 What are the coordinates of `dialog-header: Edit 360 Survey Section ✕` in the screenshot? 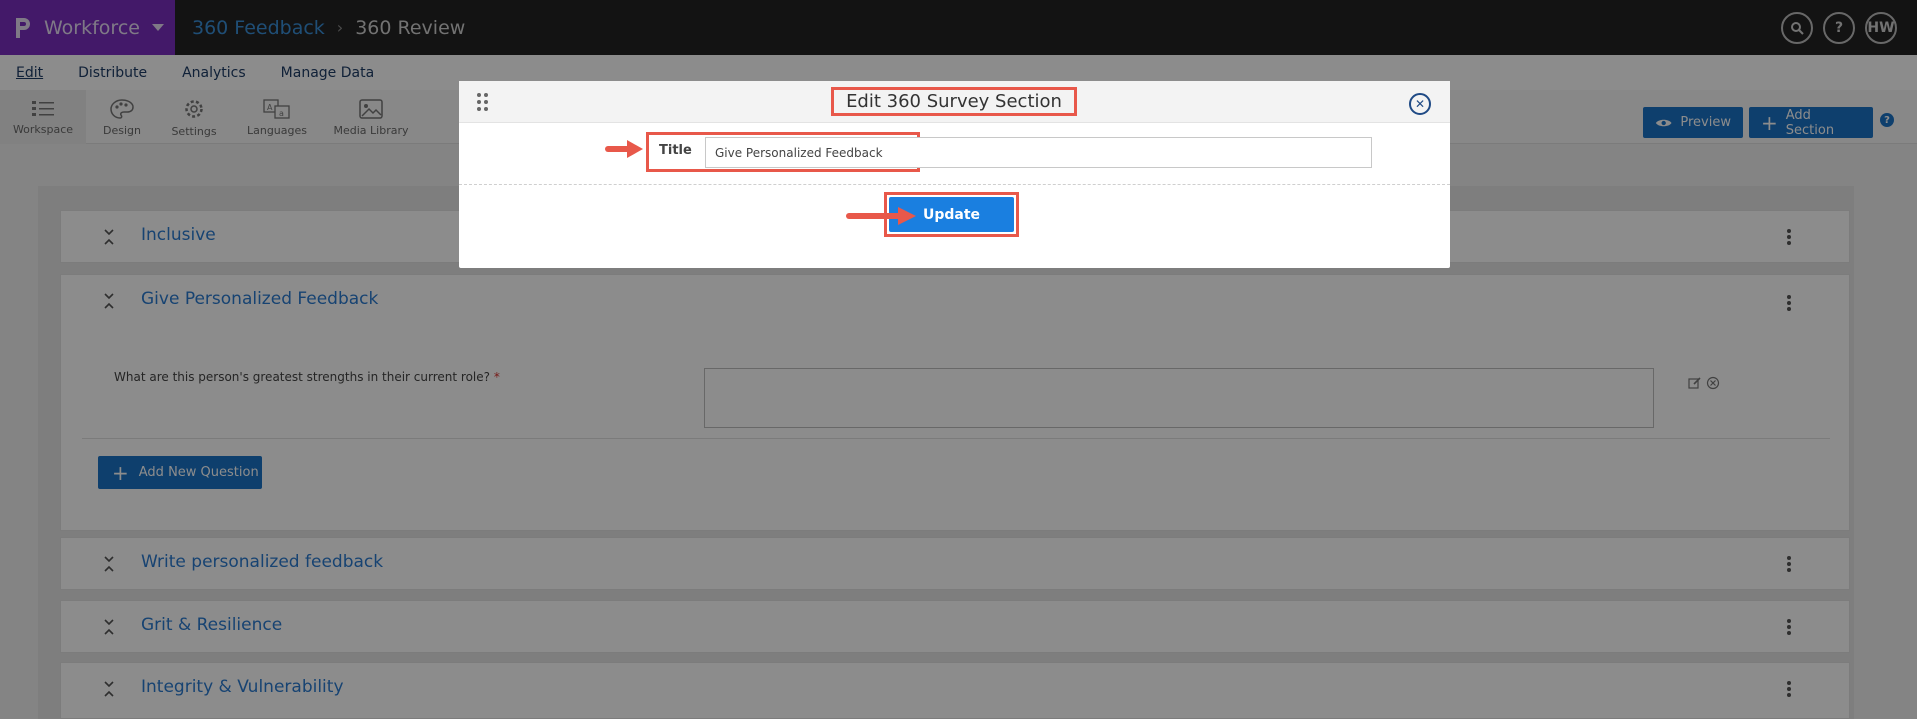 It's located at (954, 102).